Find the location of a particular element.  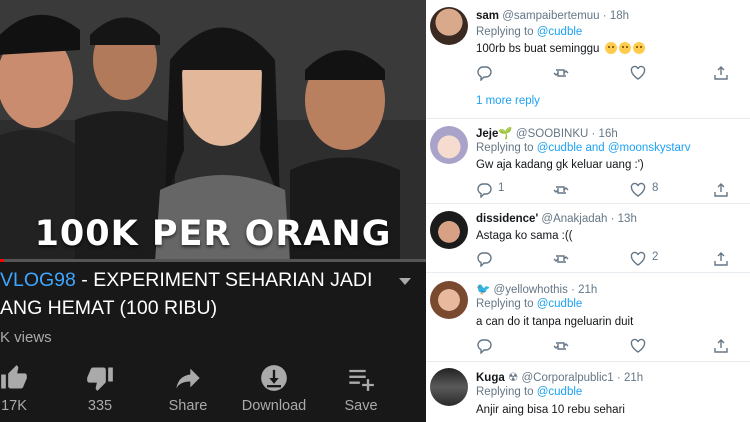

view-count: K views is located at coordinates (26, 337).